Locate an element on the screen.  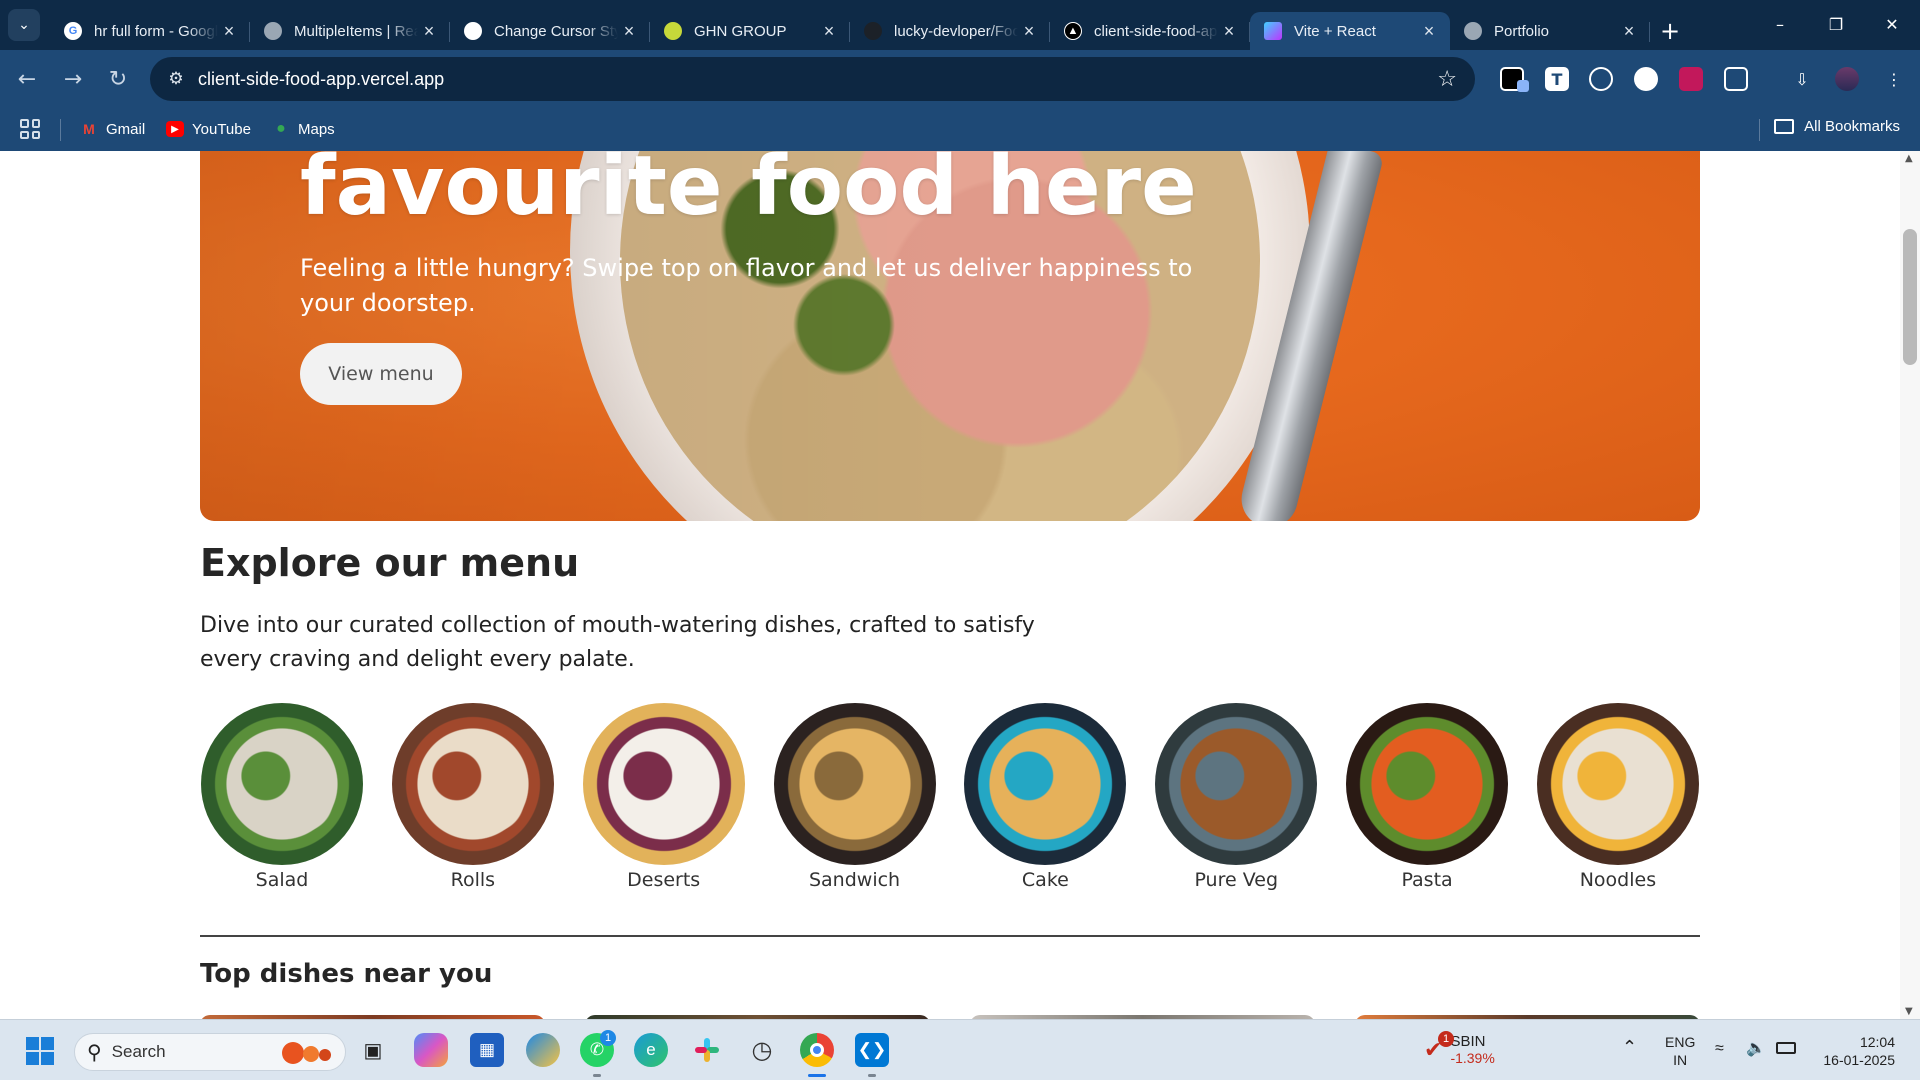
reload-button: ↻ is located at coordinates (118, 79).